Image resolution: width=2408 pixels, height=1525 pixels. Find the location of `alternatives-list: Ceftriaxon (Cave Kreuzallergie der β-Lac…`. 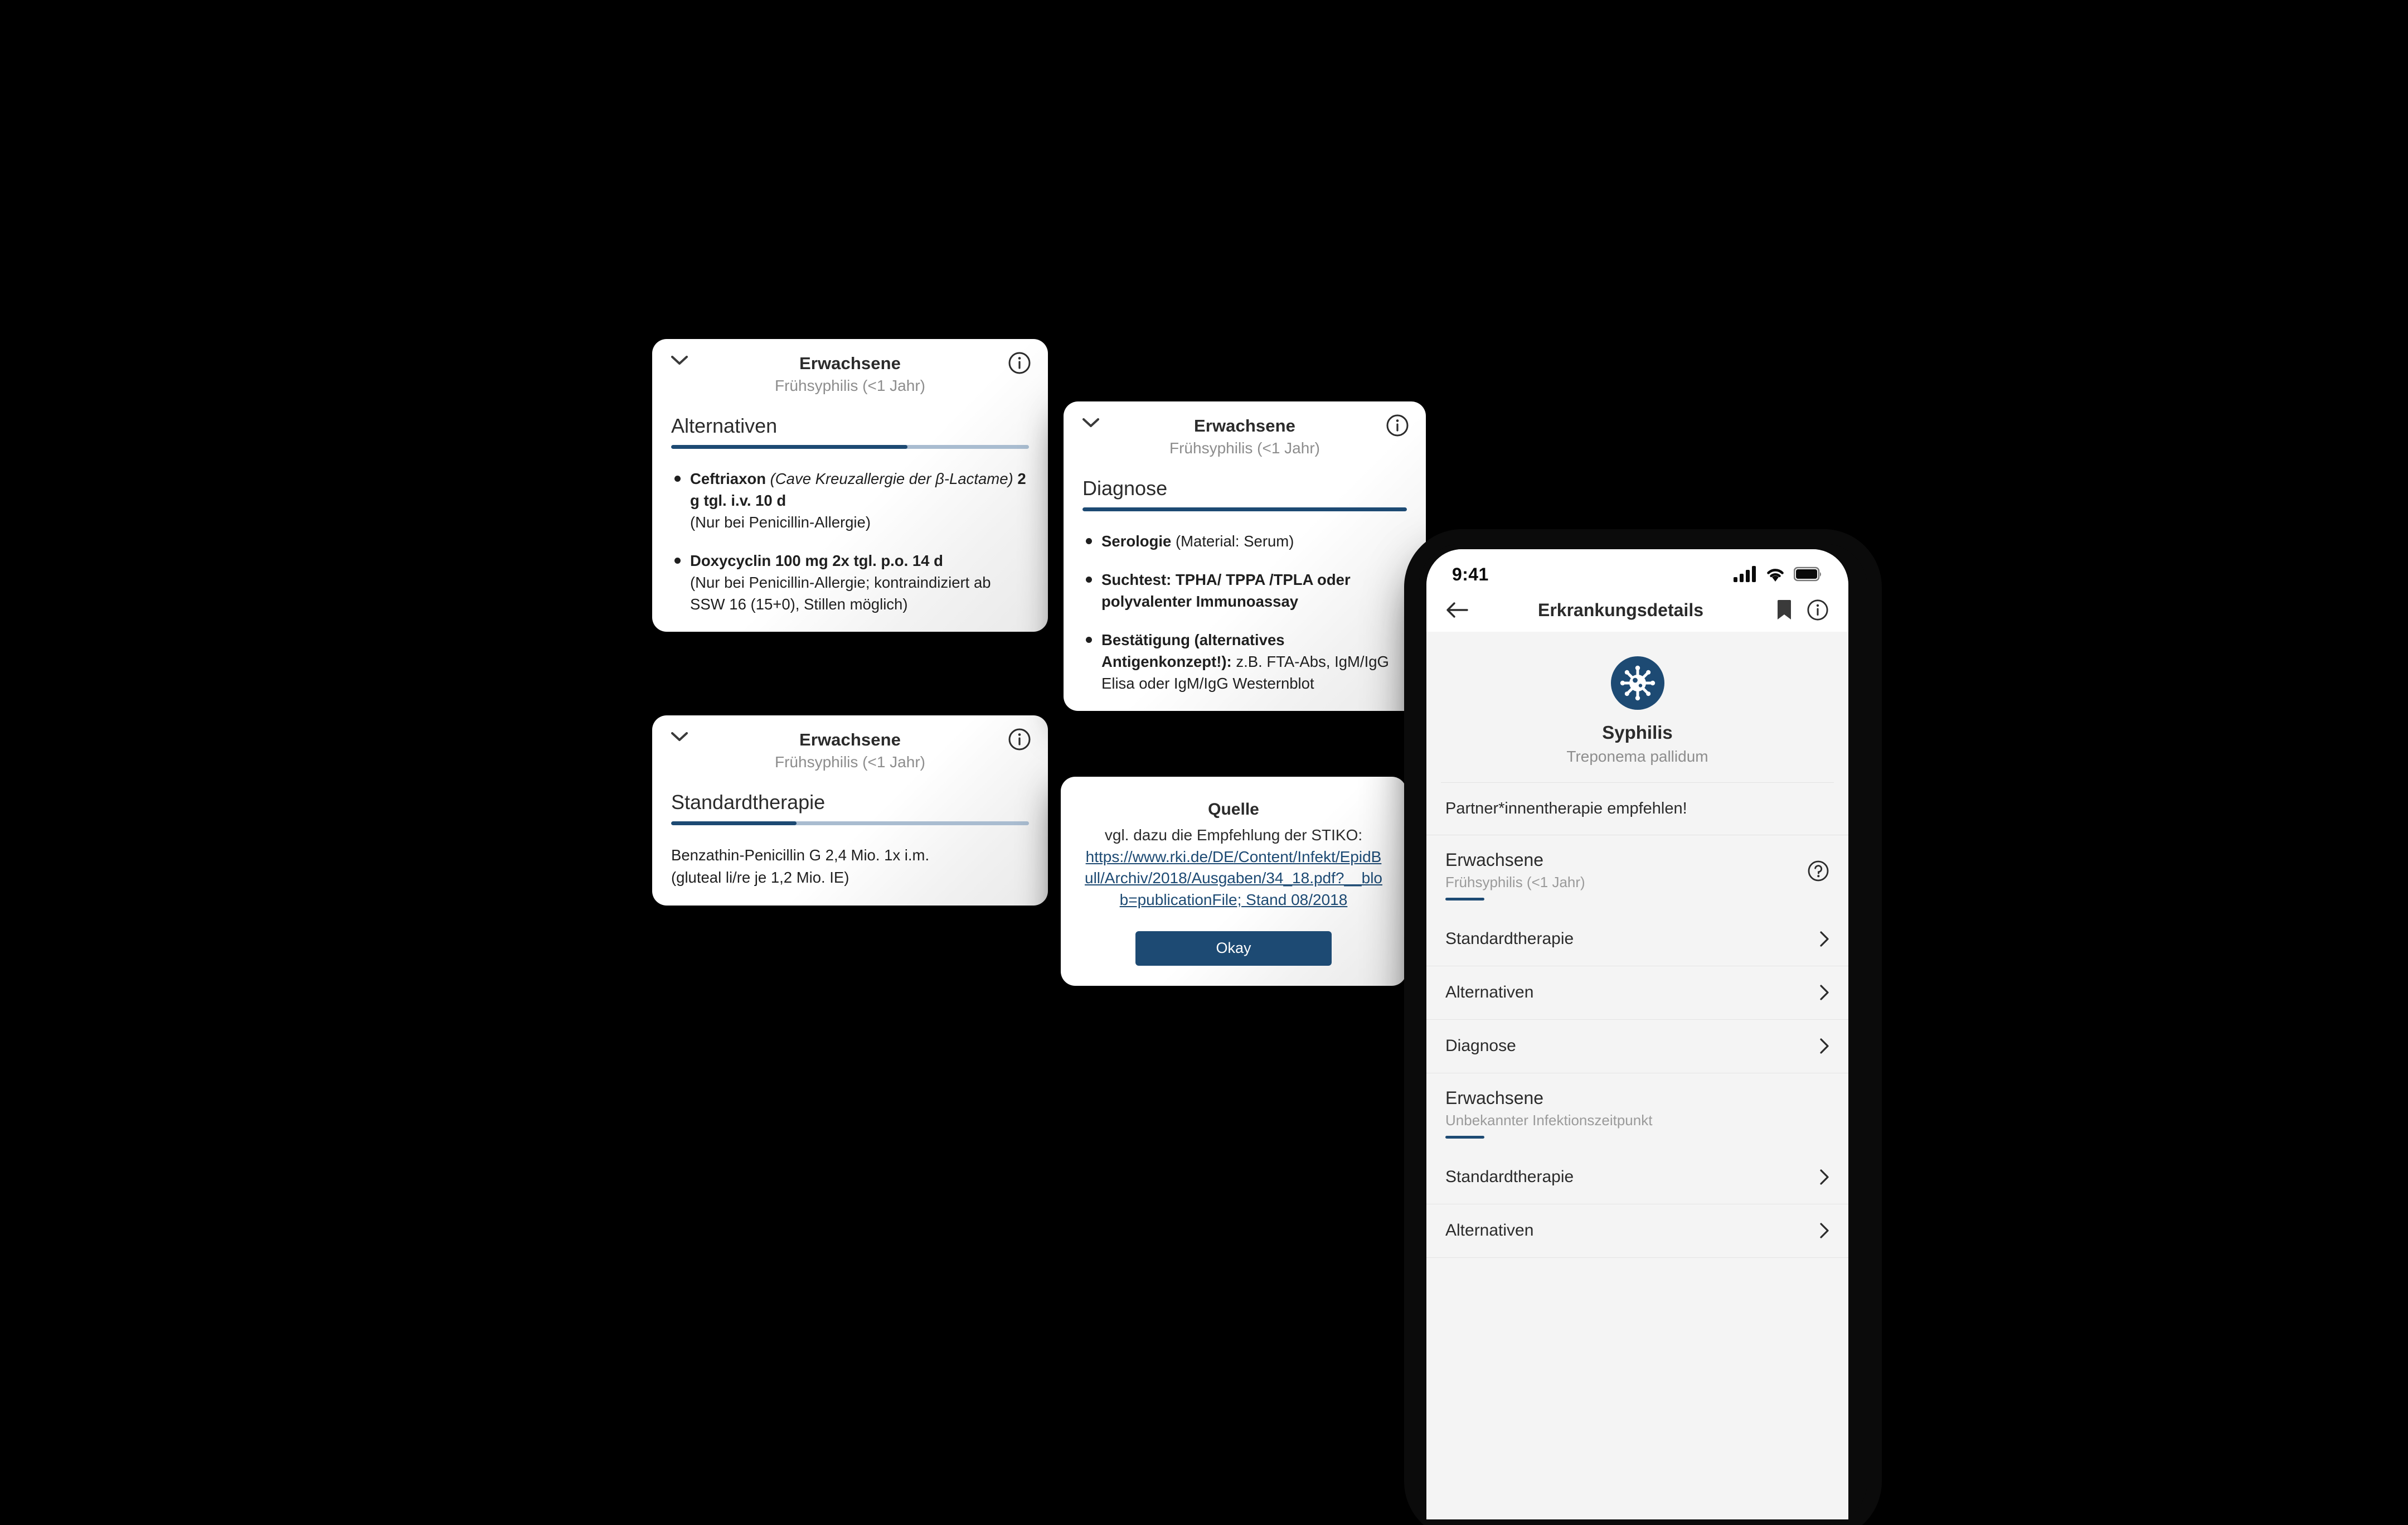

alternatives-list: Ceftriaxon (Cave Kreuzallergie der β-Lac… is located at coordinates (850, 541).